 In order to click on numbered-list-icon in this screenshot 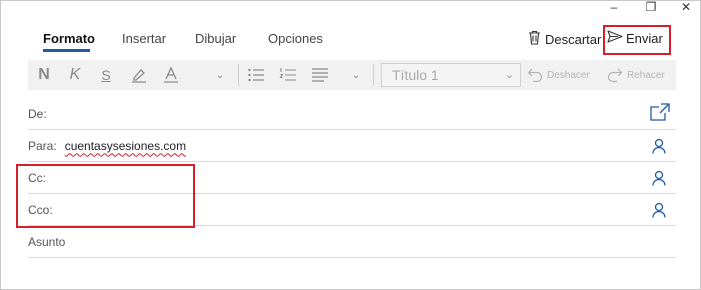, I will do `click(288, 75)`.